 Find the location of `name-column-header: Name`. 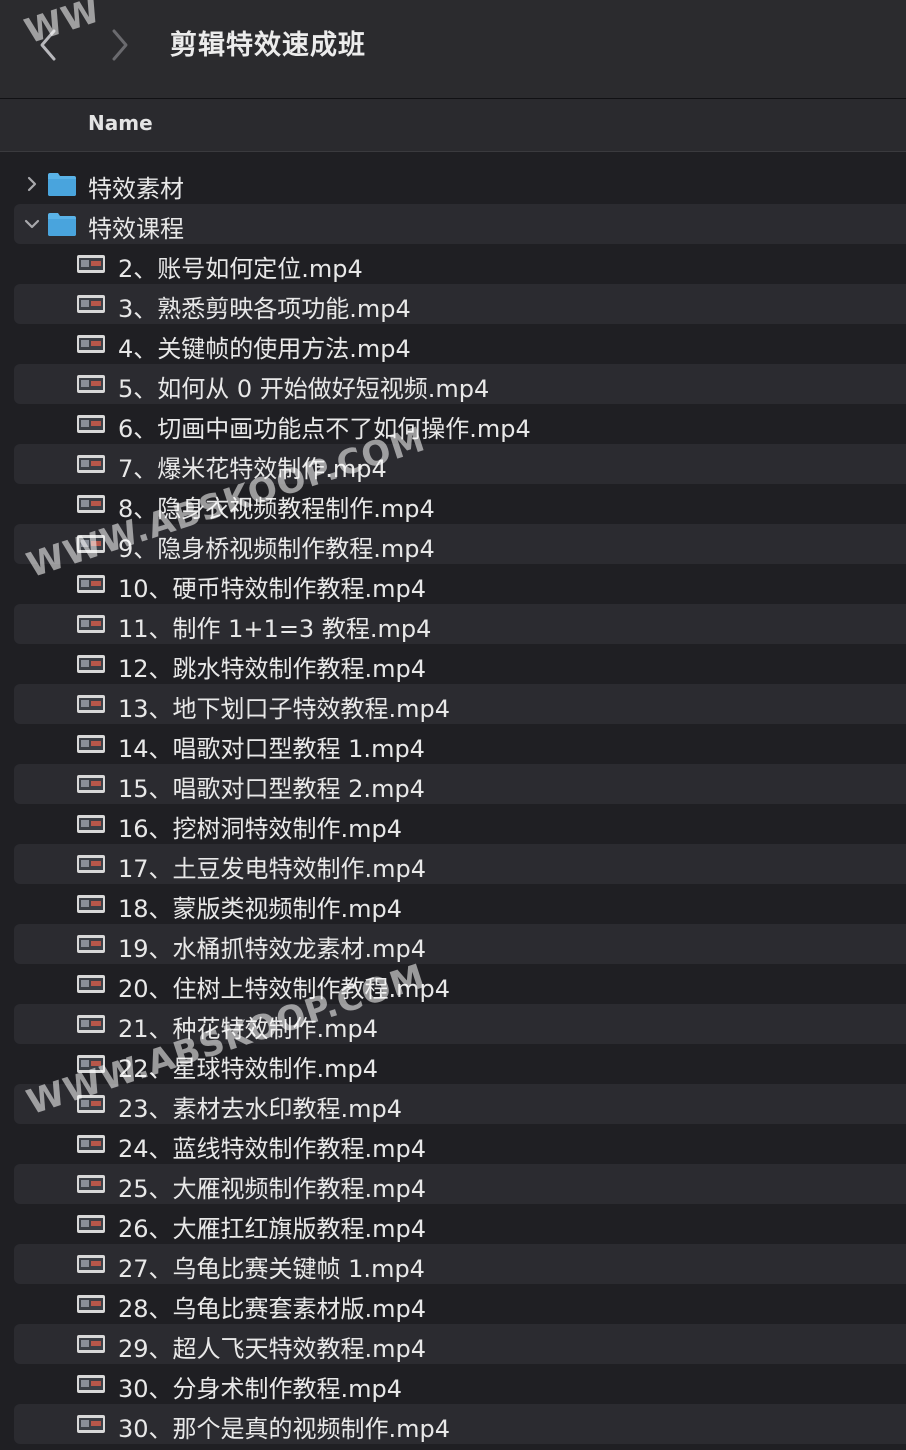

name-column-header: Name is located at coordinates (120, 123).